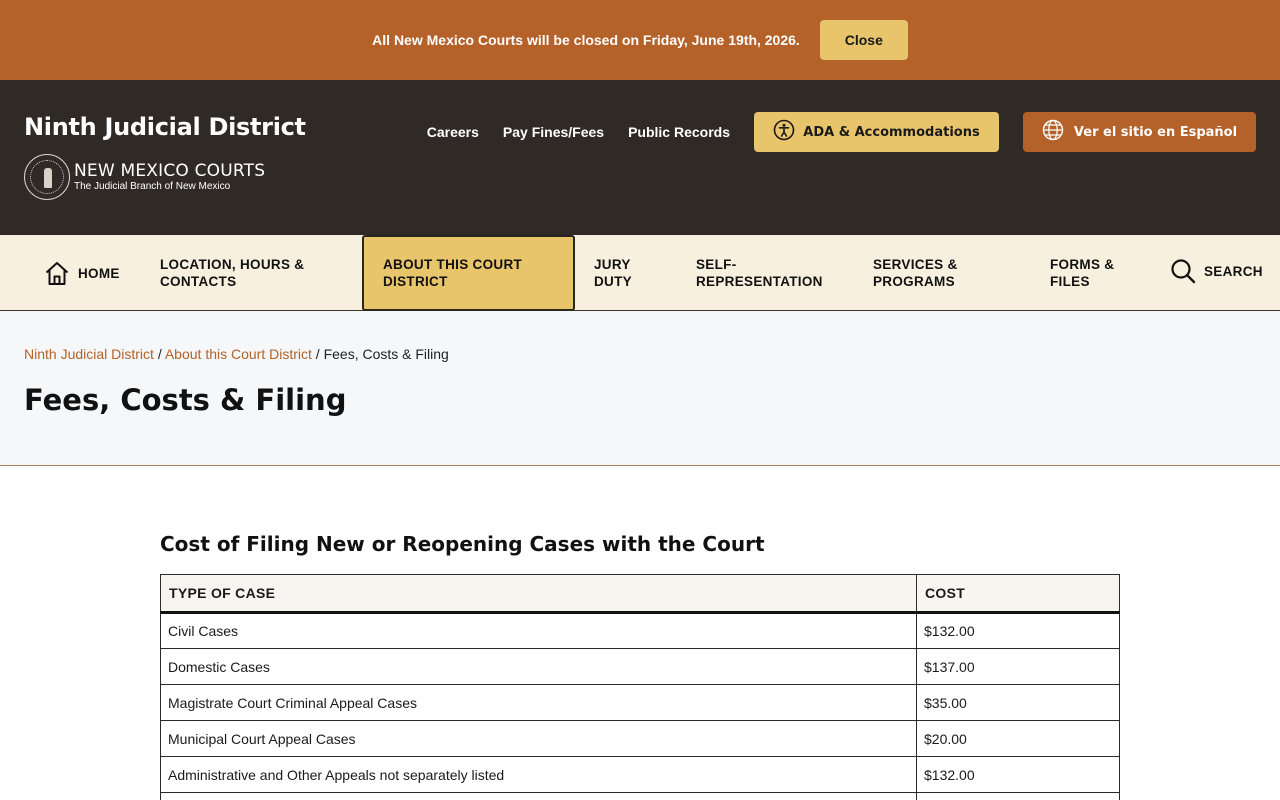  What do you see at coordinates (784, 132) in the screenshot?
I see `accessibility-icon` at bounding box center [784, 132].